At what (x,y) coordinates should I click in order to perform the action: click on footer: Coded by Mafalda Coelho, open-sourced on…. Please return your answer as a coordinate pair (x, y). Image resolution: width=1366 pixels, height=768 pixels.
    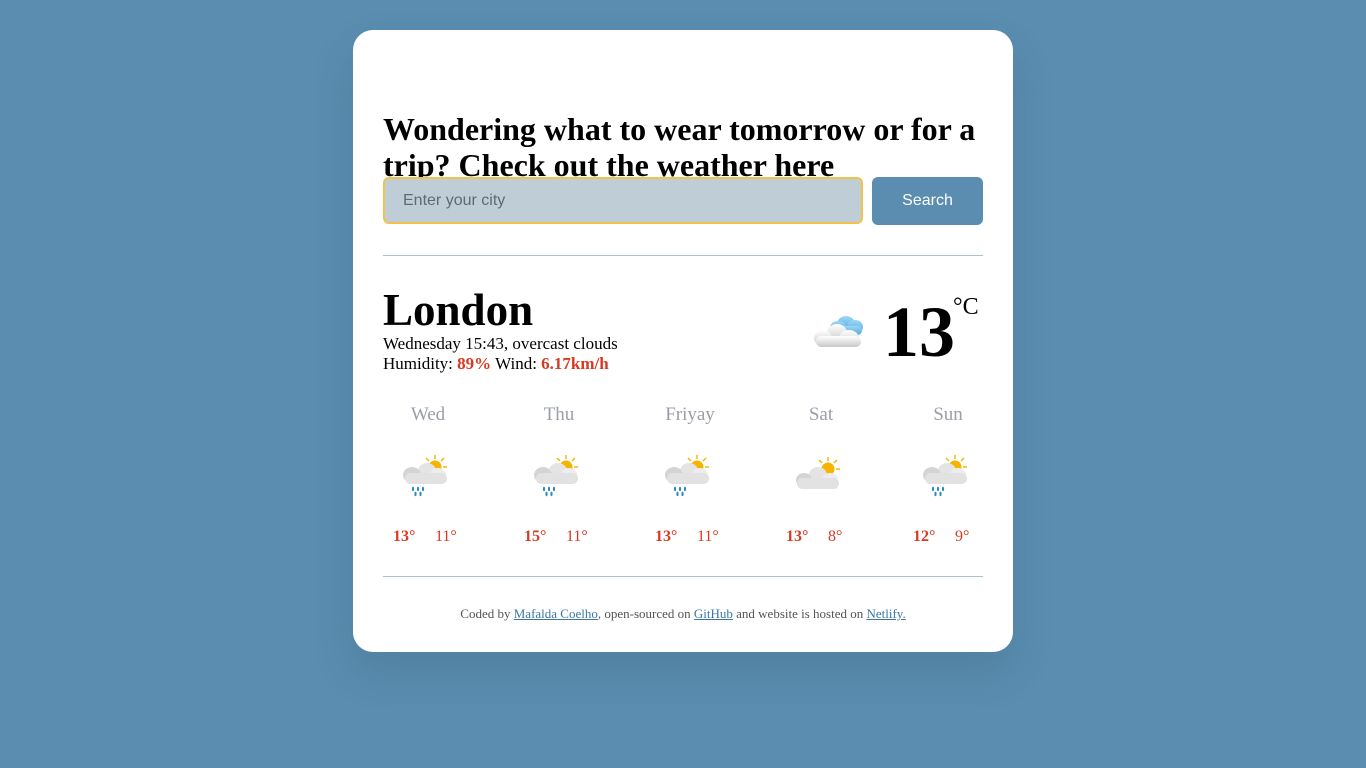
    Looking at the image, I should click on (683, 614).